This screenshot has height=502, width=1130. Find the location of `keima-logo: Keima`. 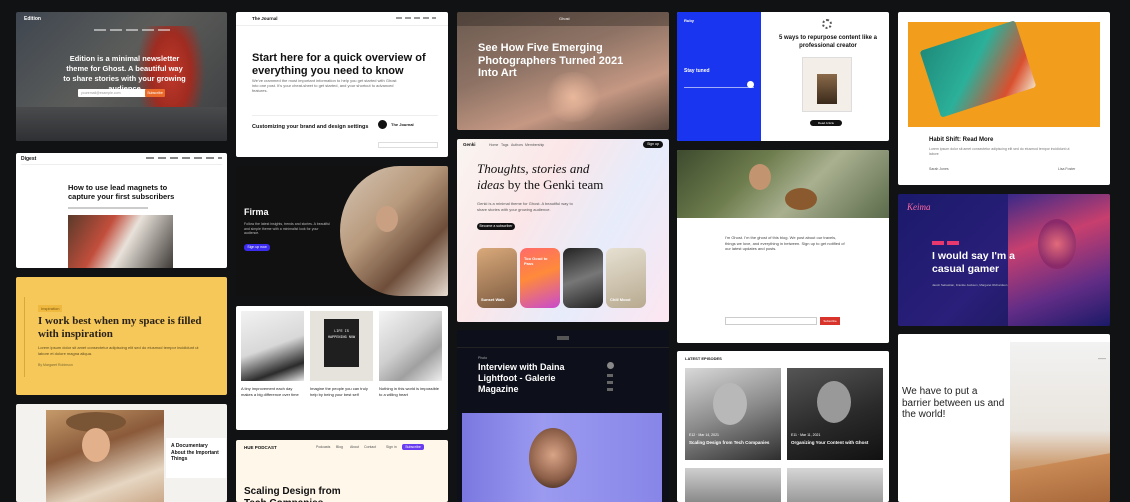

keima-logo: Keima is located at coordinates (919, 207).